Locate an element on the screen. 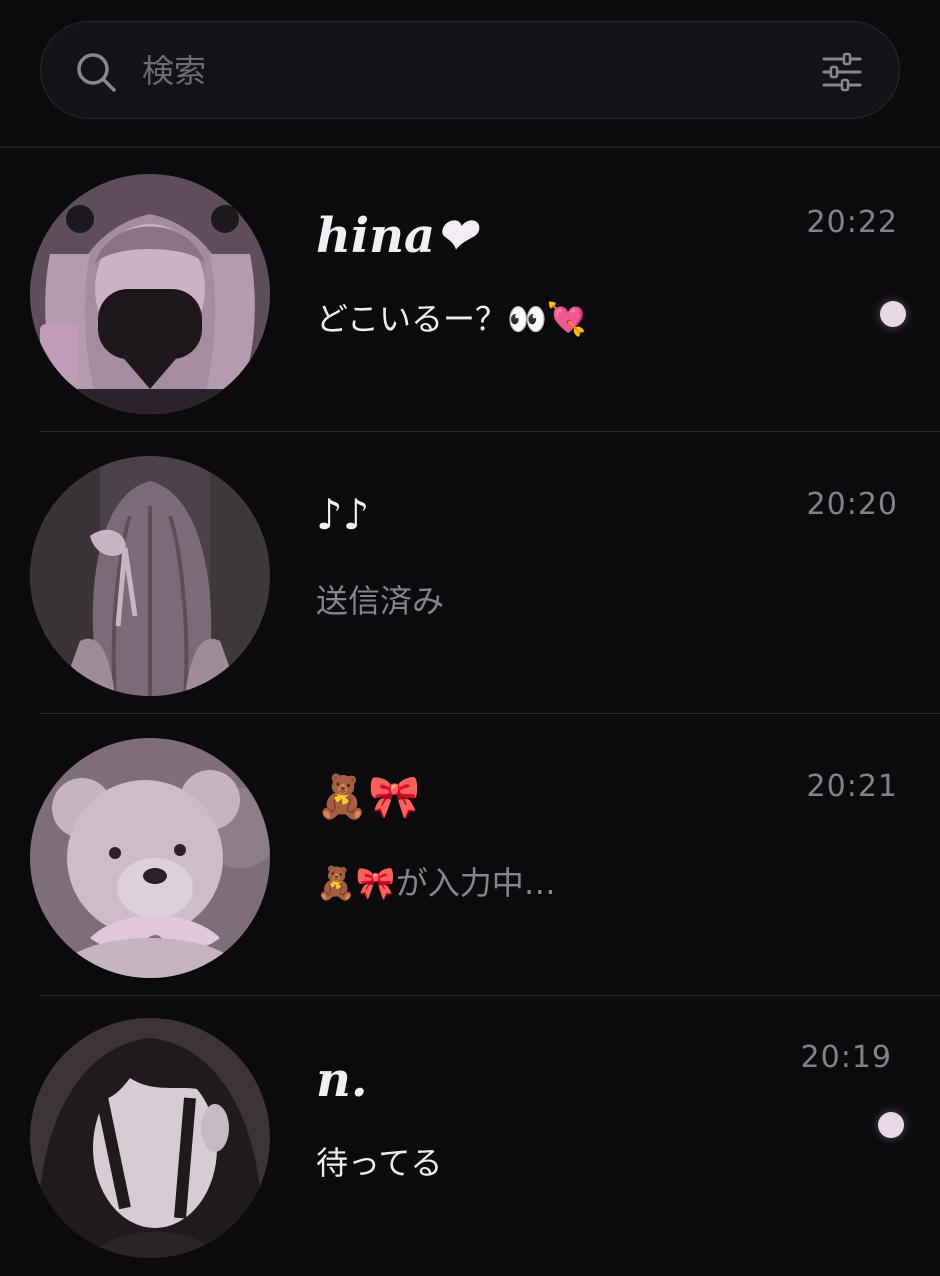  chat-time: 20:22 is located at coordinates (852, 222).